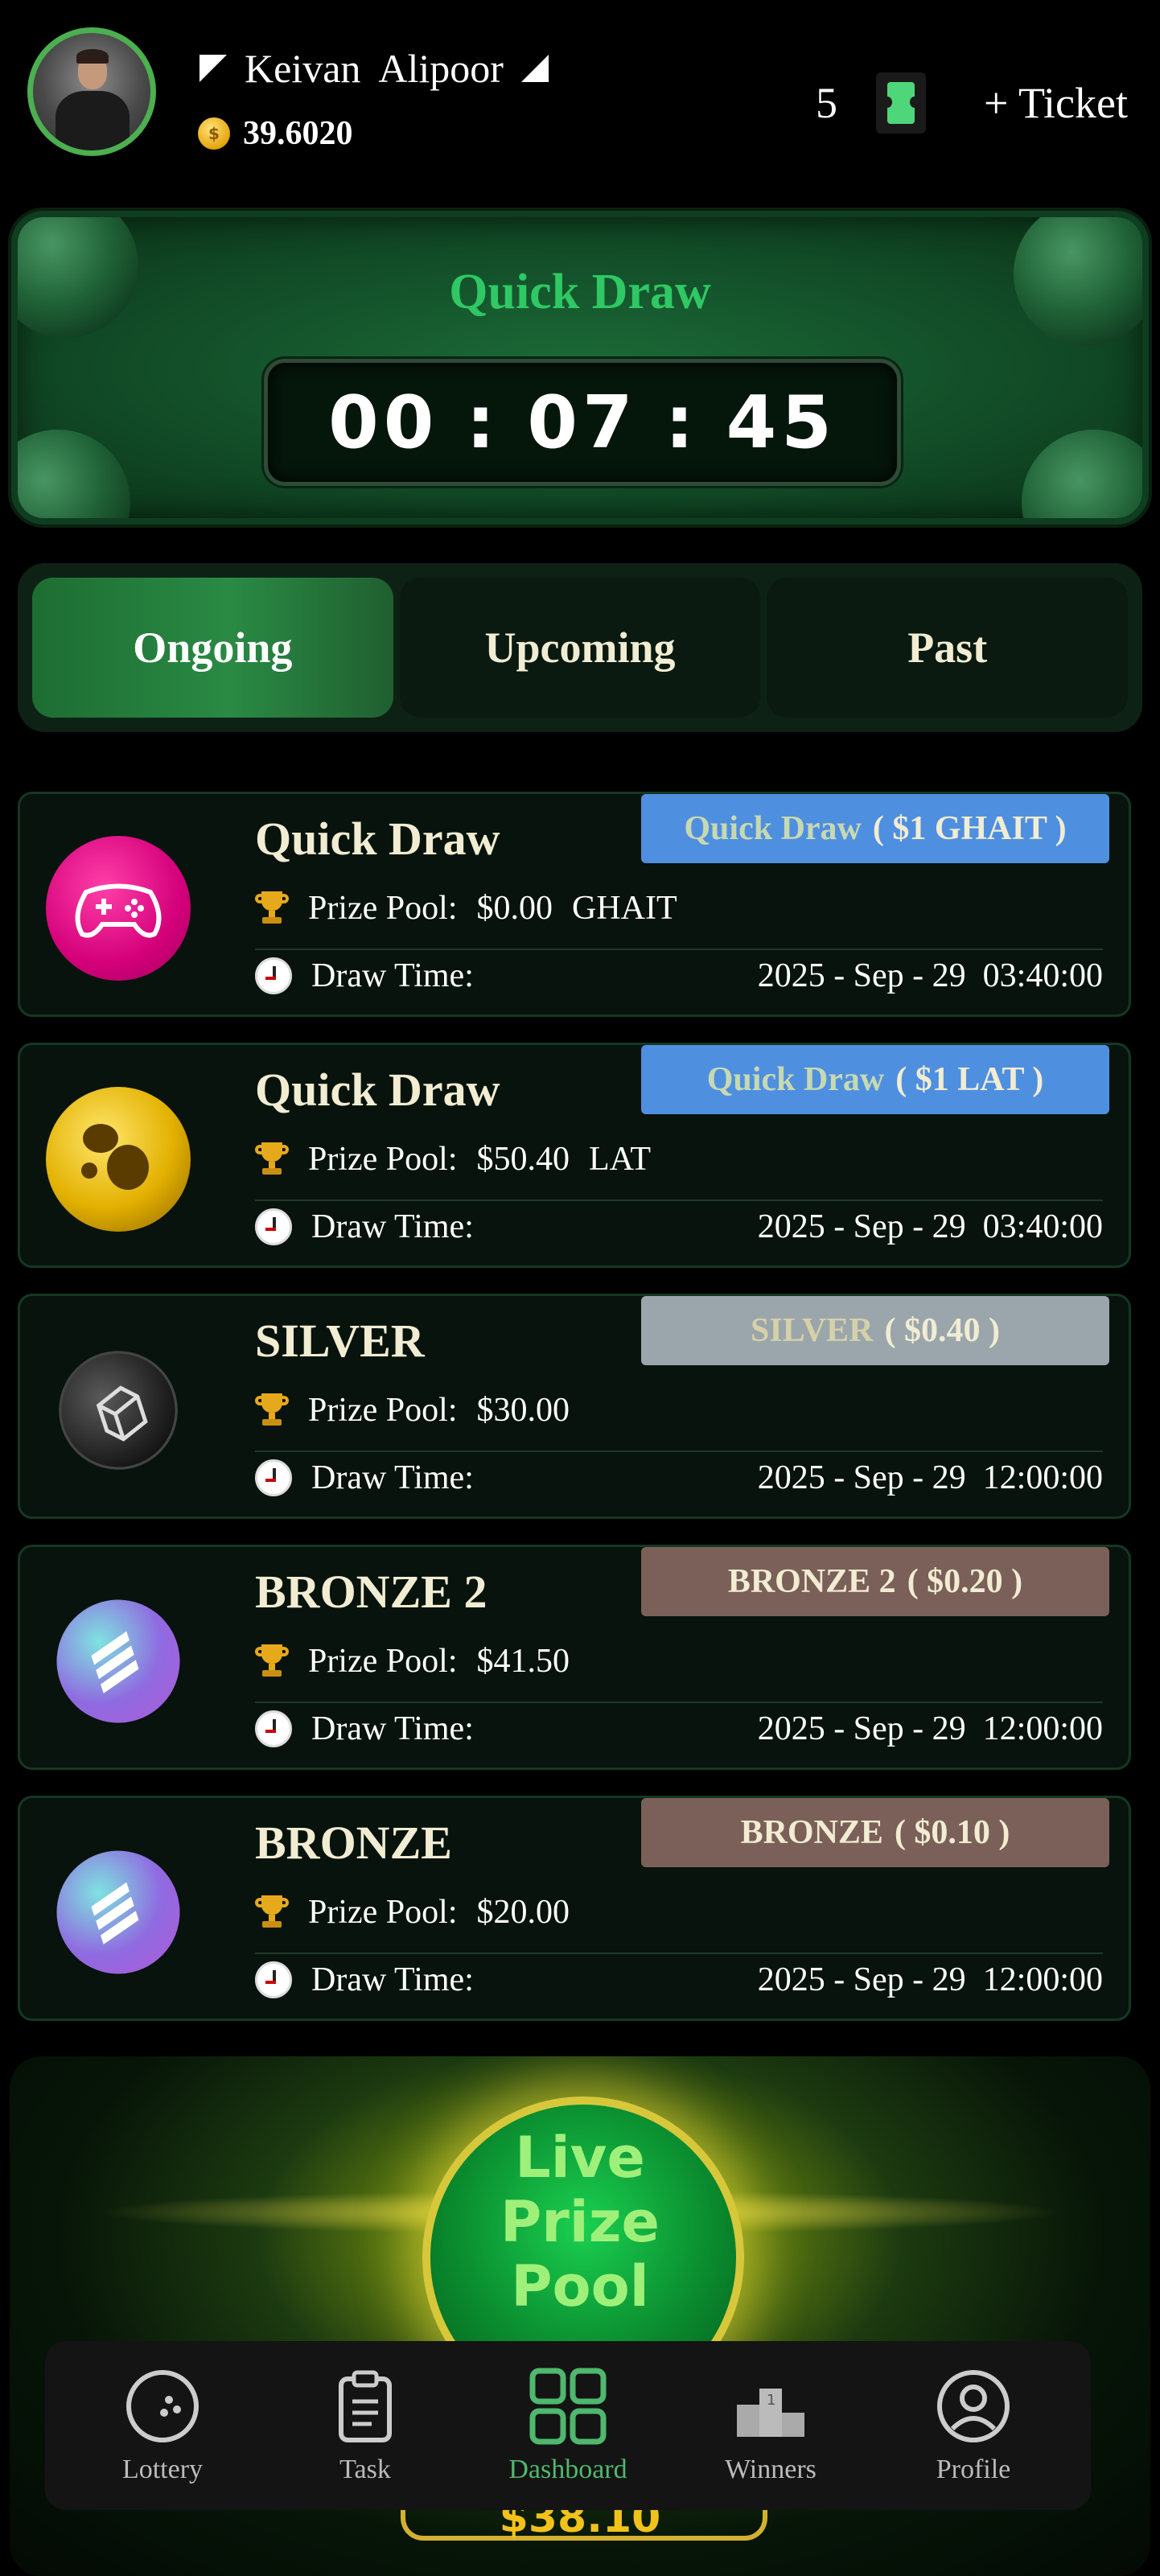 This screenshot has width=1160, height=2576. Describe the element at coordinates (580, 2158) in the screenshot. I see `live-line1: Live` at that location.